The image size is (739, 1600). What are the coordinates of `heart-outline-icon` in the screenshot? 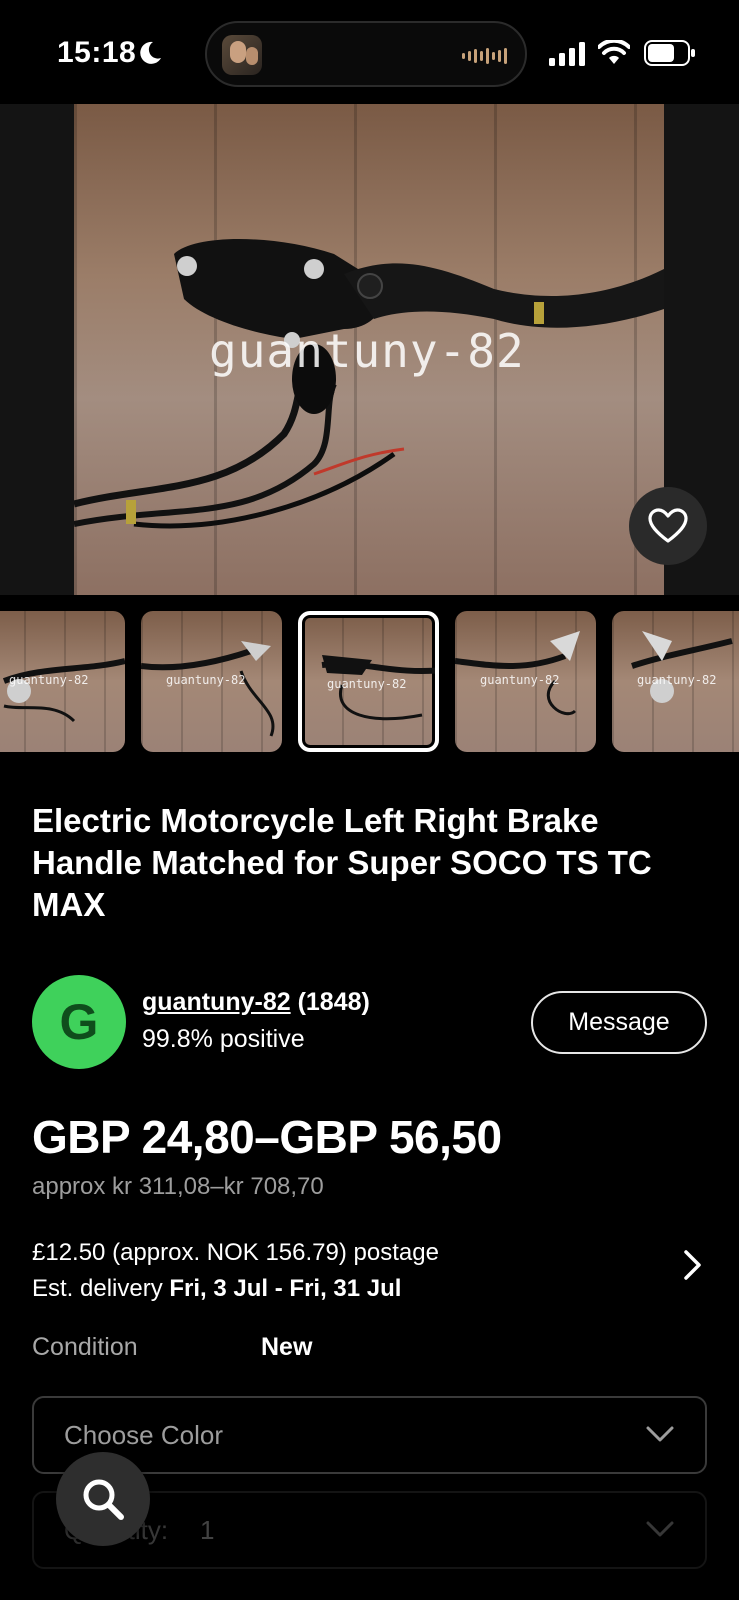 It's located at (668, 525).